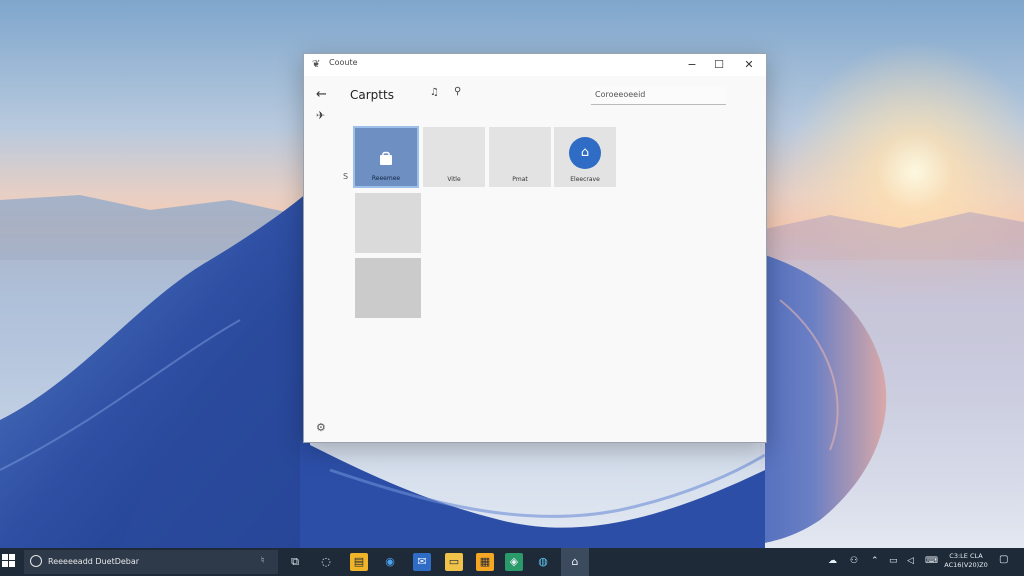 The height and width of the screenshot is (576, 1024). What do you see at coordinates (457, 91) in the screenshot?
I see `search-icon: ⚲` at bounding box center [457, 91].